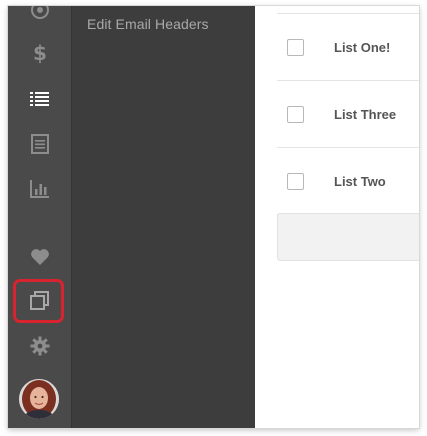 This screenshot has height=436, width=427. I want to click on bar-chart-icon, so click(39, 189).